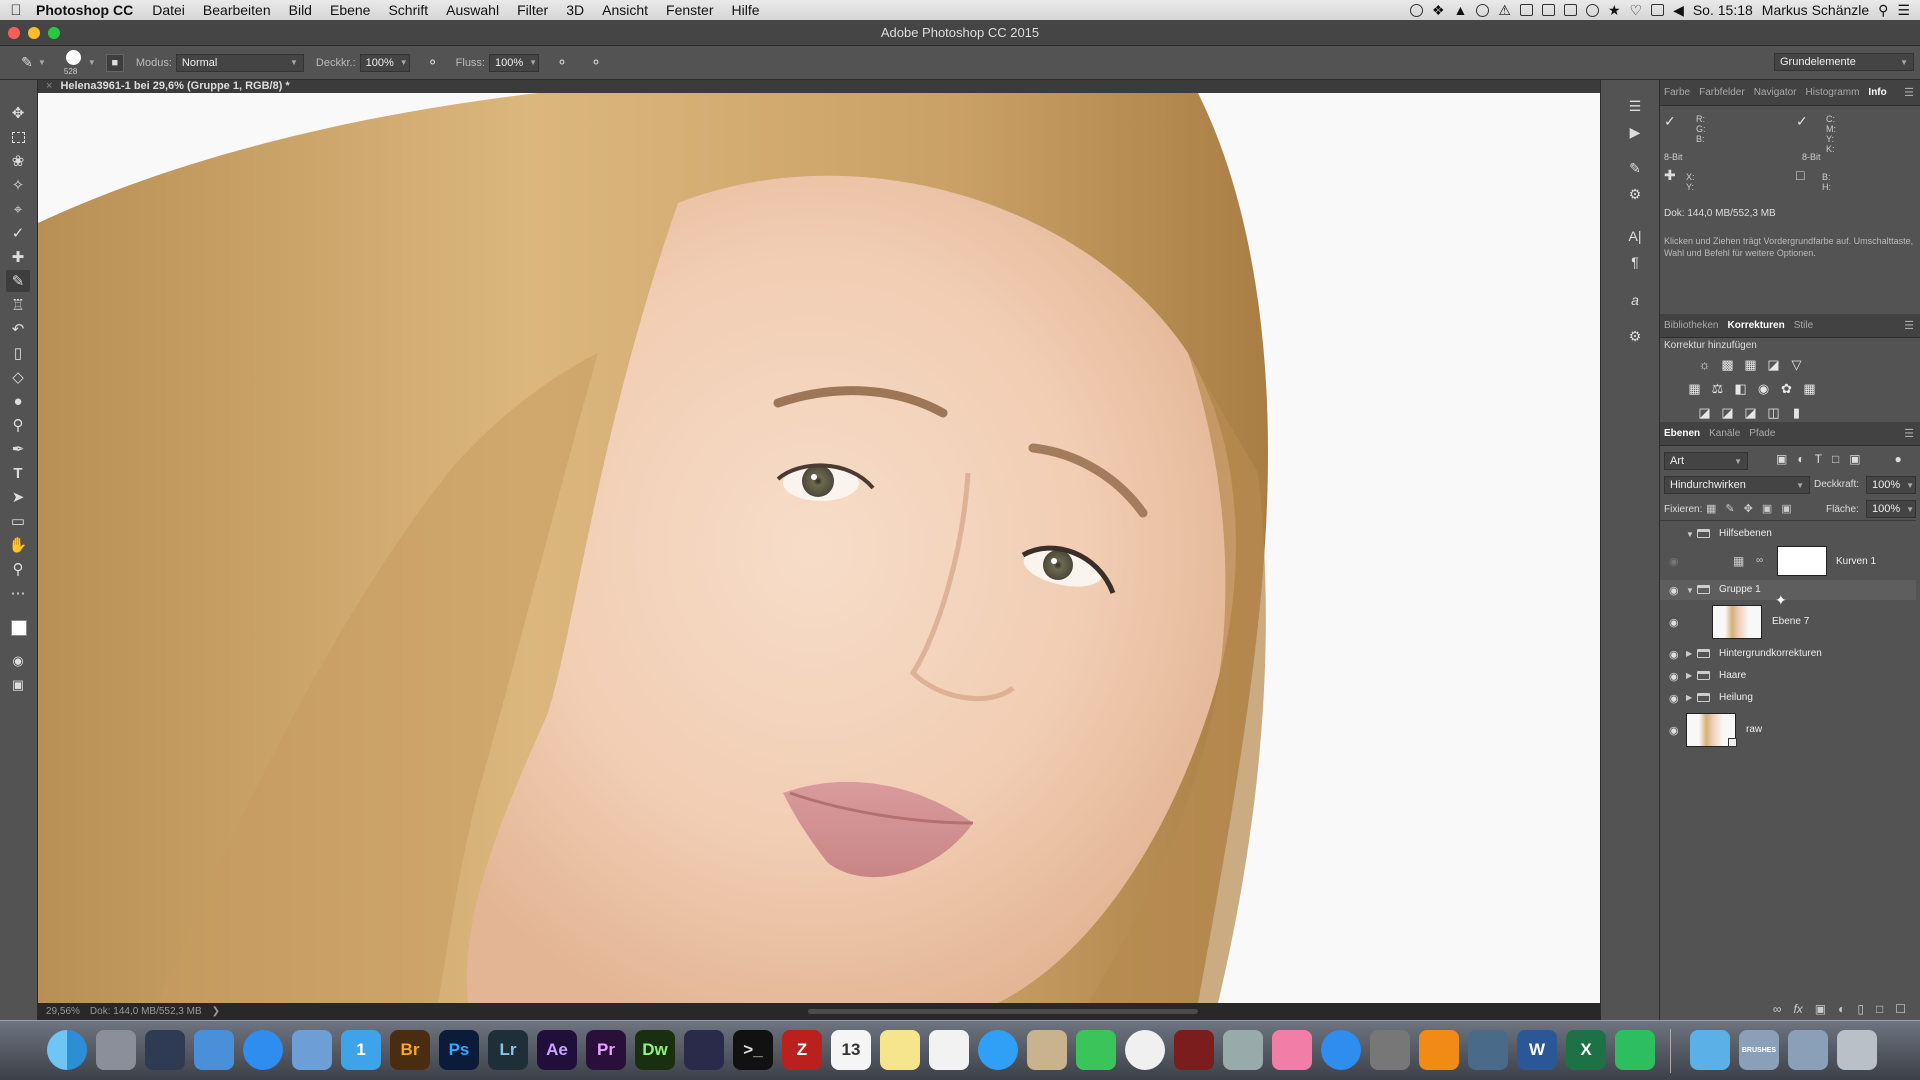 The image size is (1920, 1080). Describe the element at coordinates (1748, 508) in the screenshot. I see `lock-position-icon: ✥` at that location.